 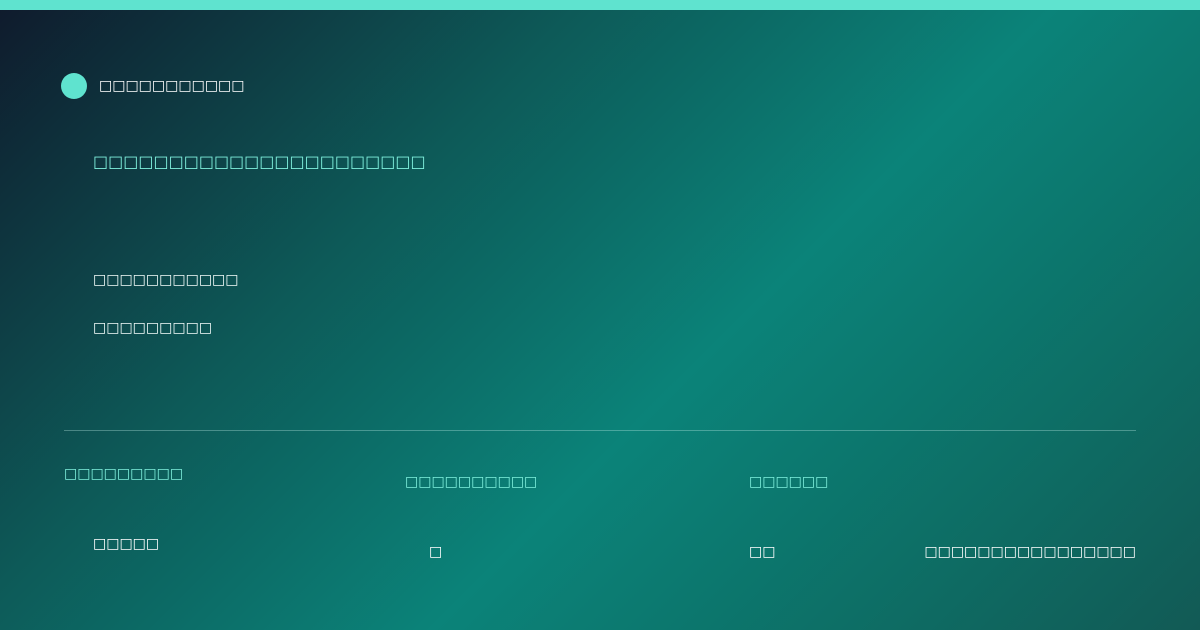 I want to click on brand-name: □□□□□□□□□□□, so click(x=172, y=86).